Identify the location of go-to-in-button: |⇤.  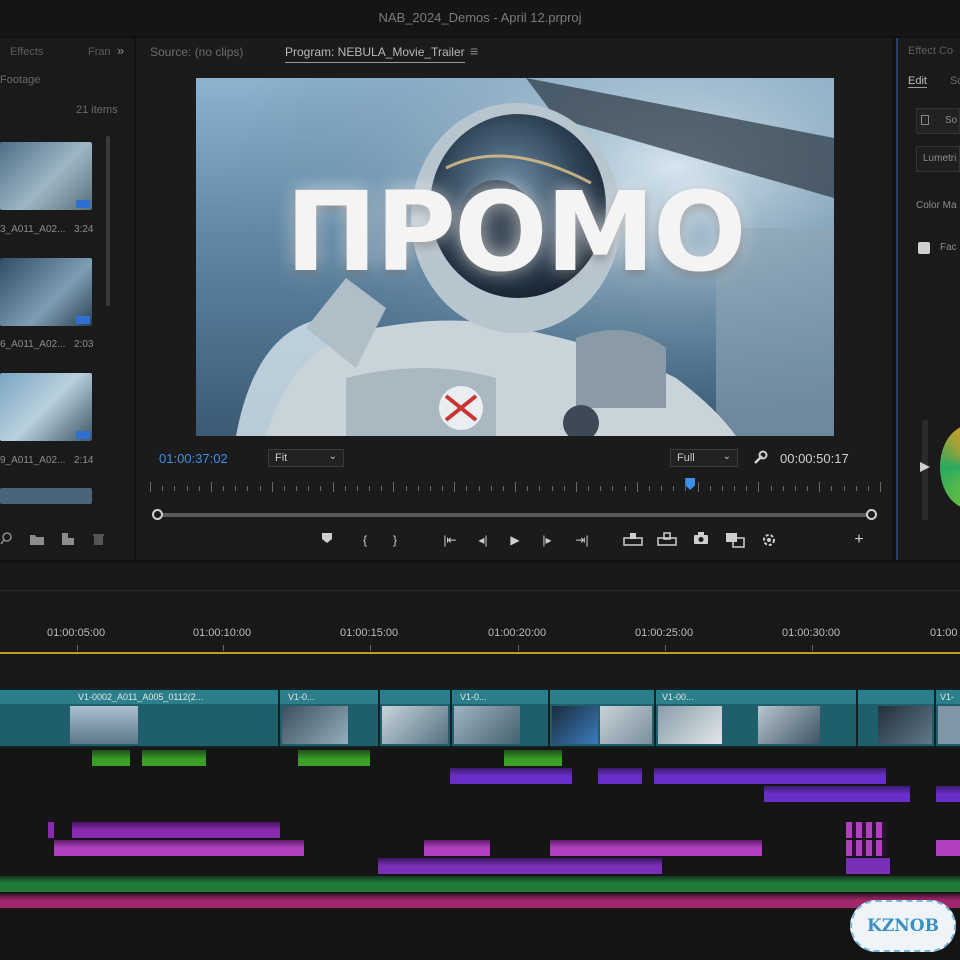
(450, 540).